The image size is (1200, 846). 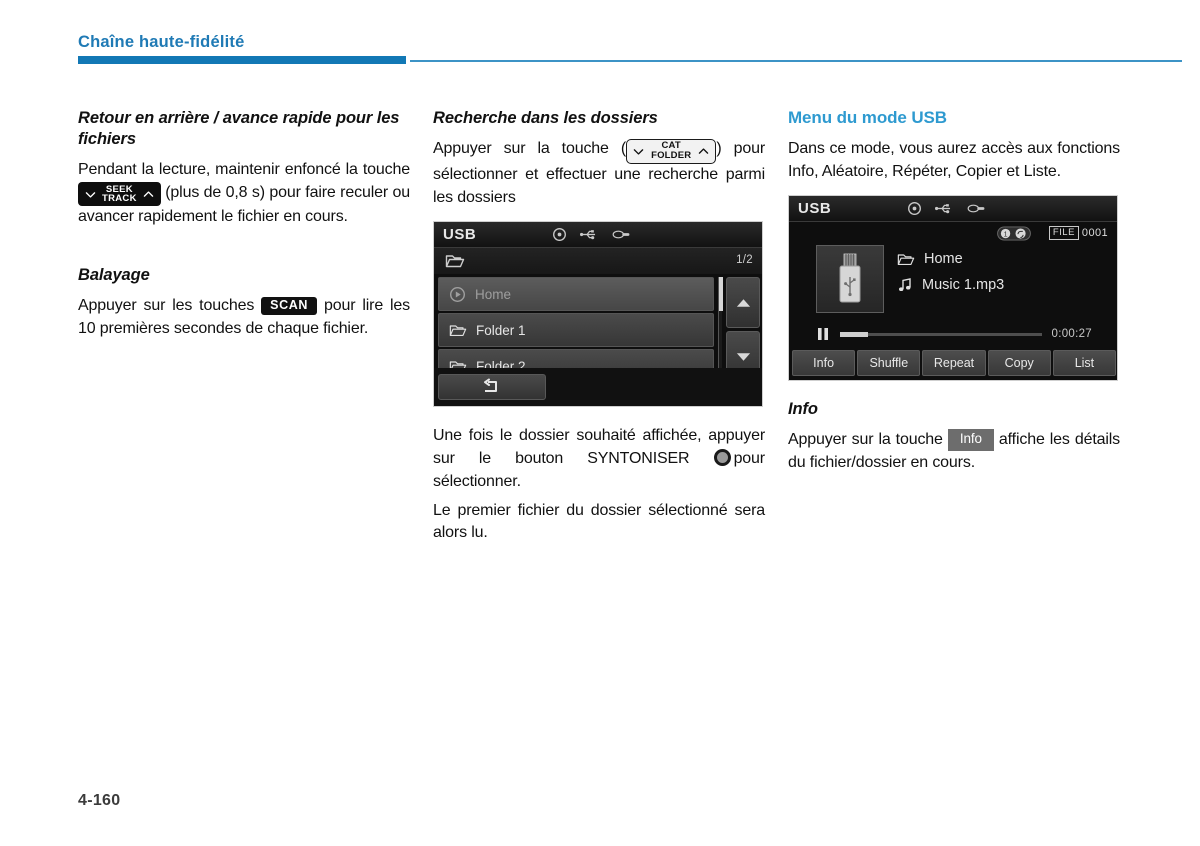 What do you see at coordinates (501, 330) in the screenshot?
I see `list-item-label: Folder 1` at bounding box center [501, 330].